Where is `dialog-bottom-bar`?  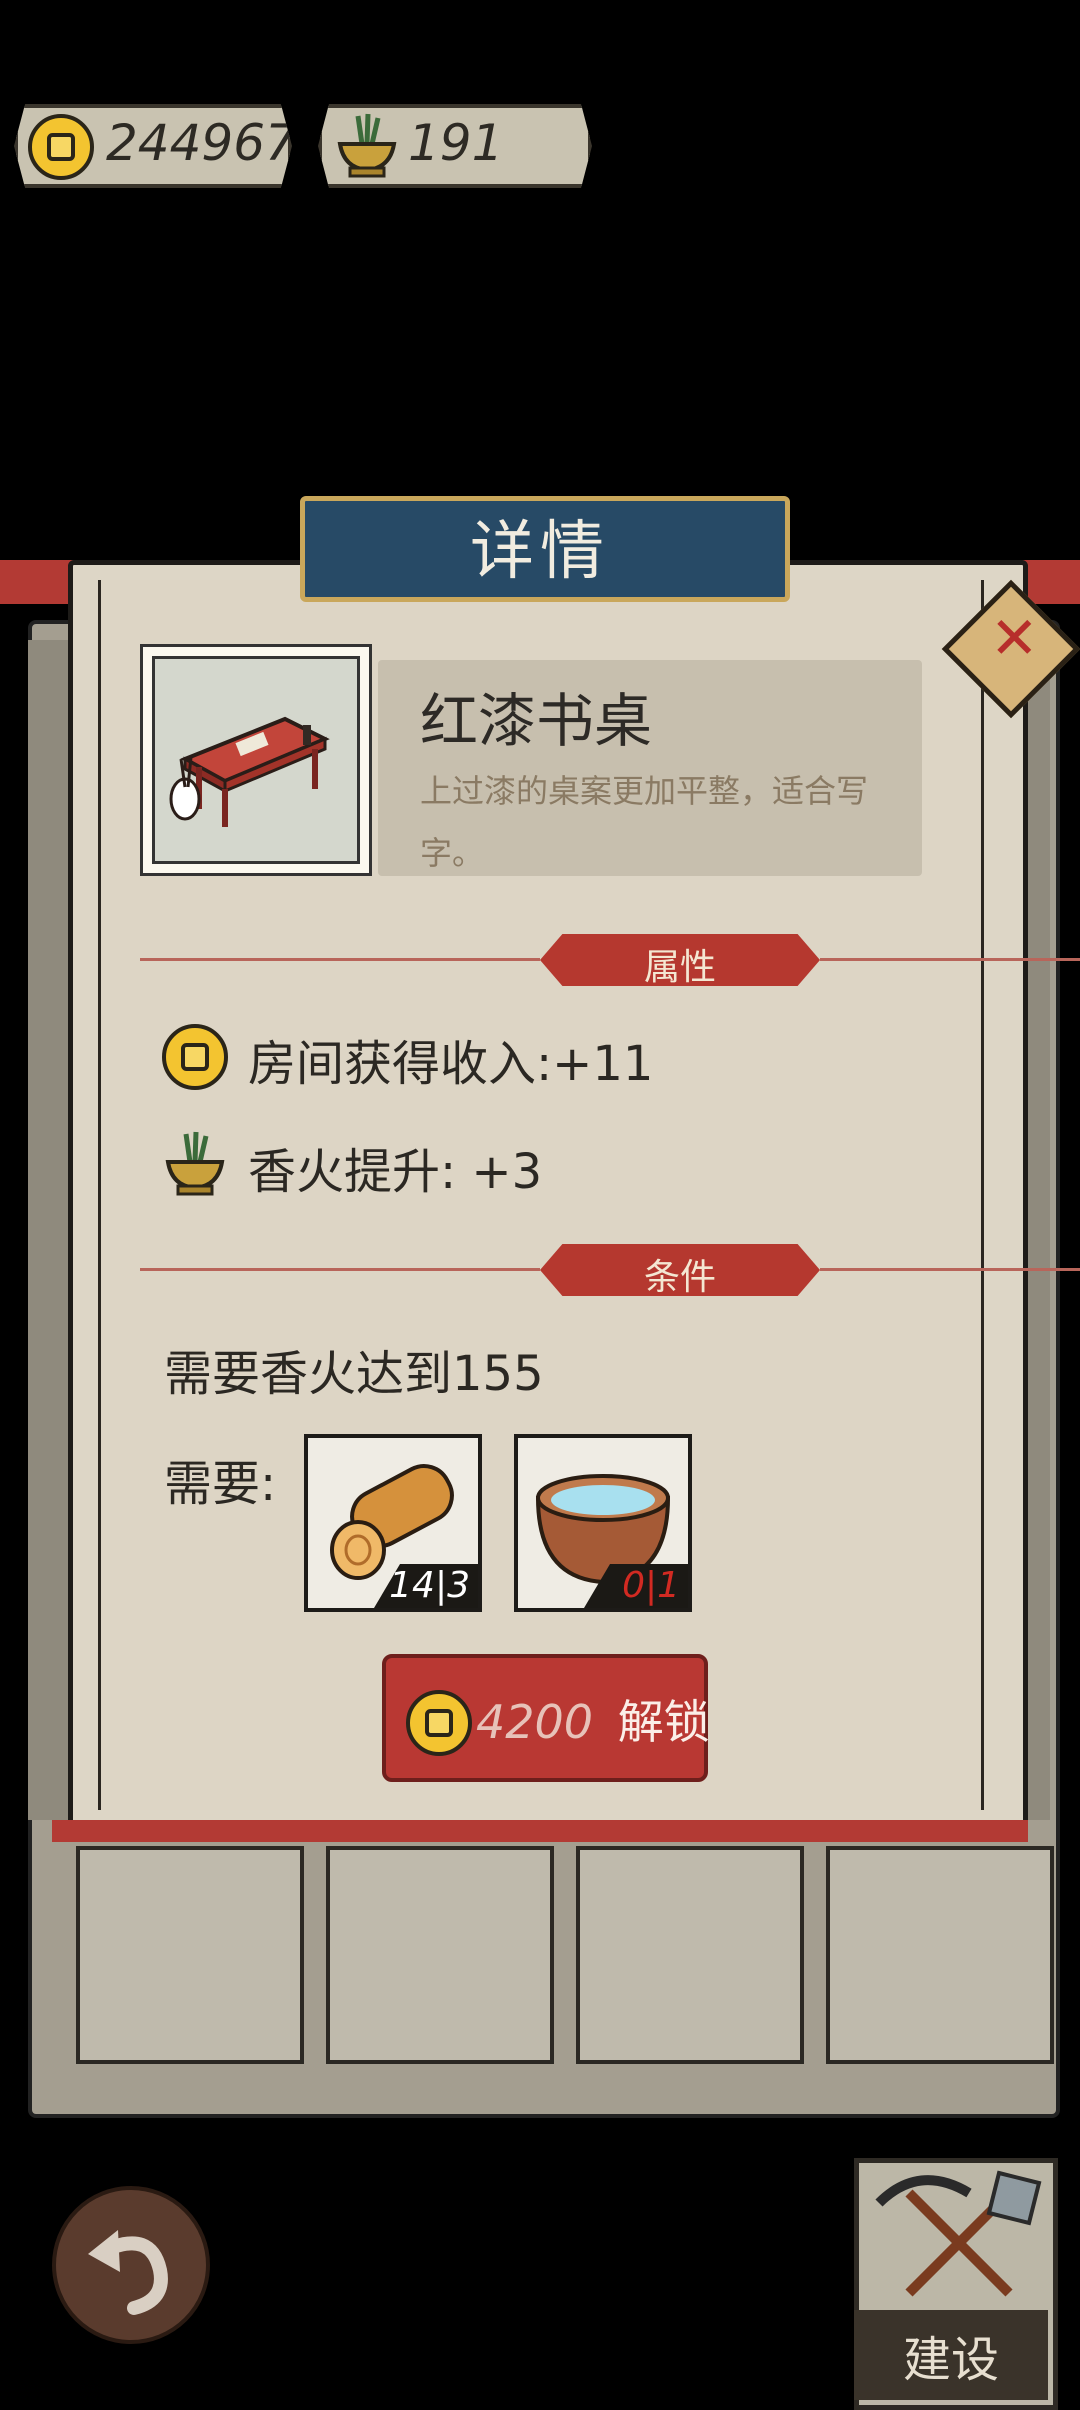 dialog-bottom-bar is located at coordinates (540, 1831).